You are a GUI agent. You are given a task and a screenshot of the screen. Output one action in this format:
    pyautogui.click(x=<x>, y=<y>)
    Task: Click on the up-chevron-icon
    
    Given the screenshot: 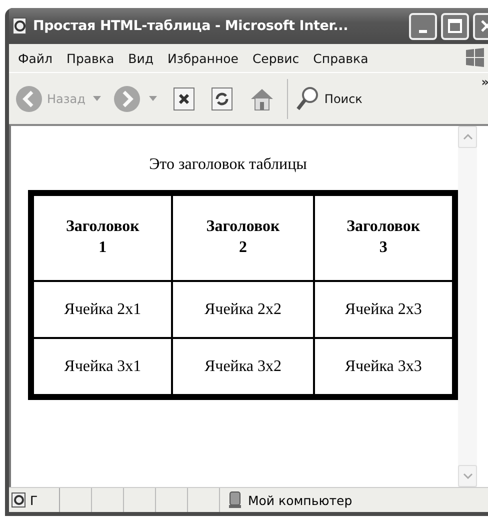 What is the action you would take?
    pyautogui.click(x=467, y=137)
    